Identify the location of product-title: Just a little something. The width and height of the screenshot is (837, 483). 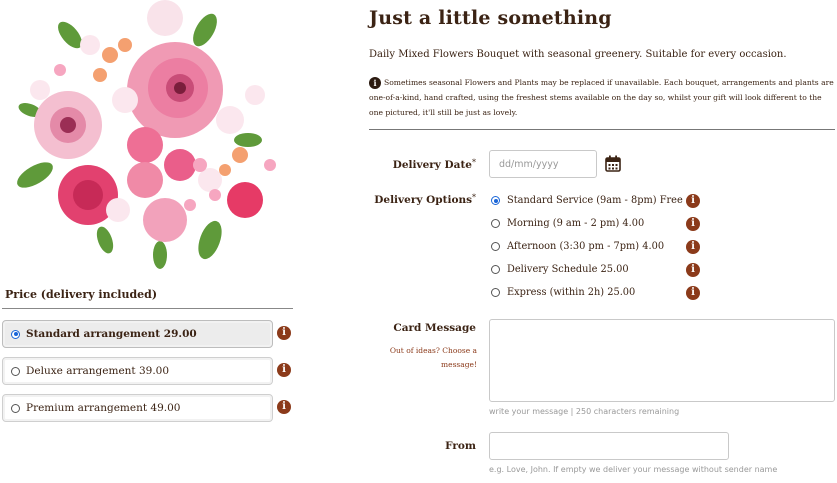
(490, 18).